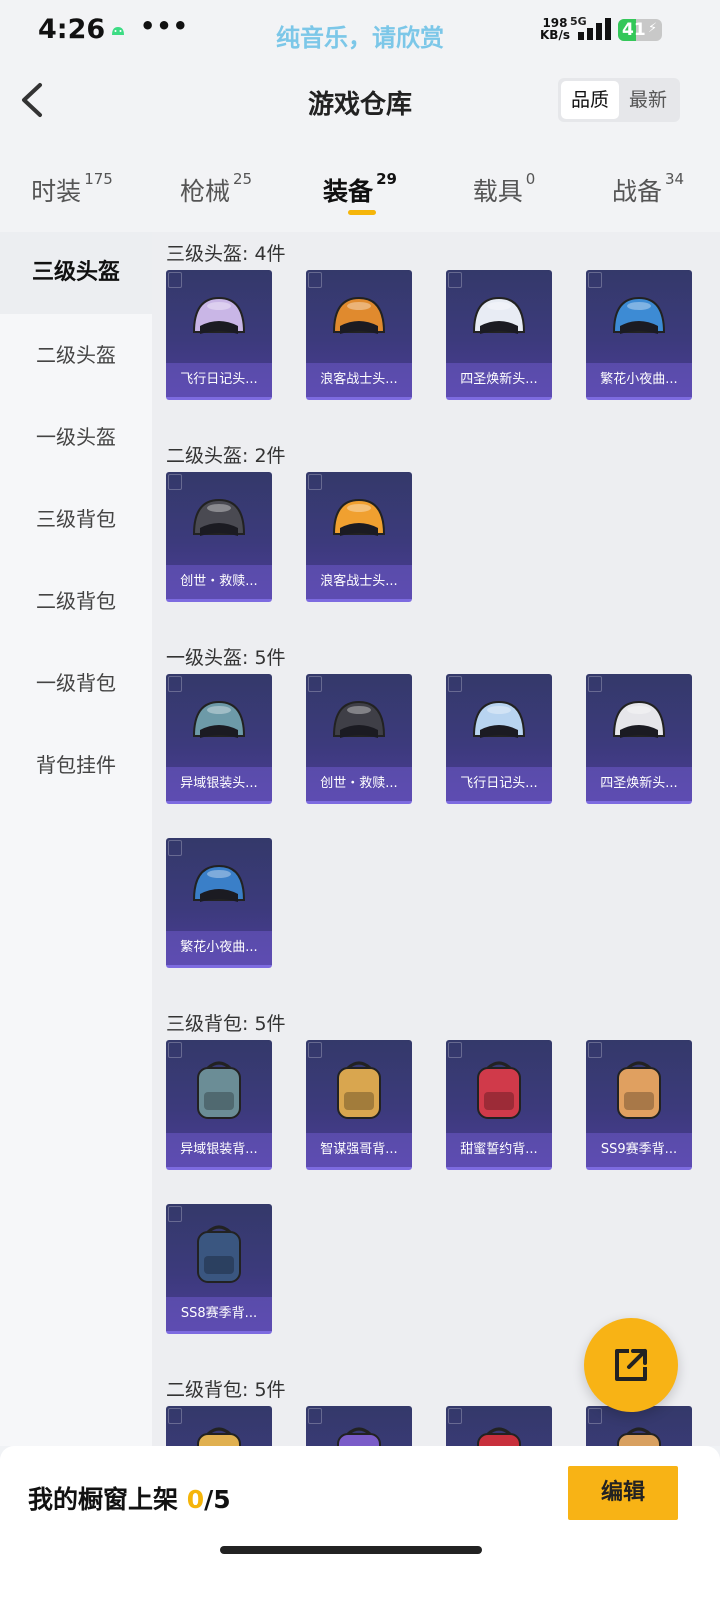 The height and width of the screenshot is (1600, 720). What do you see at coordinates (590, 100) in the screenshot?
I see `sort-by-quality: 品质` at bounding box center [590, 100].